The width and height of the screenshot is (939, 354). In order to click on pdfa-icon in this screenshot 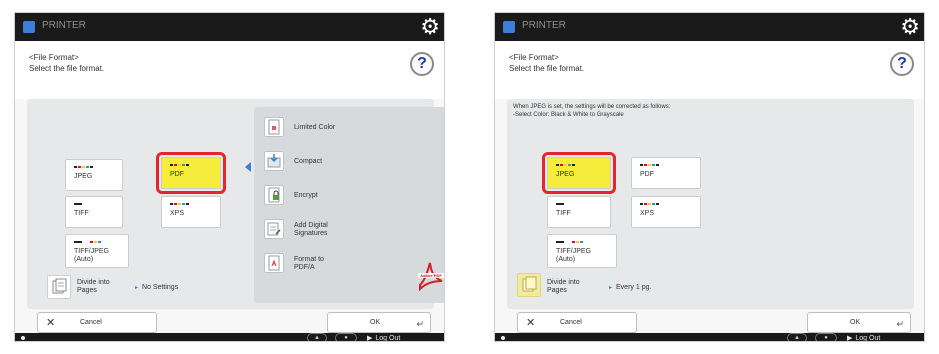, I will do `click(274, 263)`.